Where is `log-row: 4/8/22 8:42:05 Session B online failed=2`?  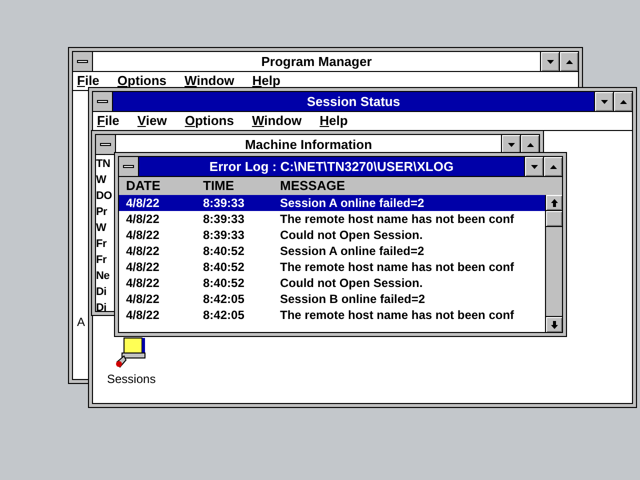
log-row: 4/8/22 8:42:05 Session B online failed=2 is located at coordinates (332, 299).